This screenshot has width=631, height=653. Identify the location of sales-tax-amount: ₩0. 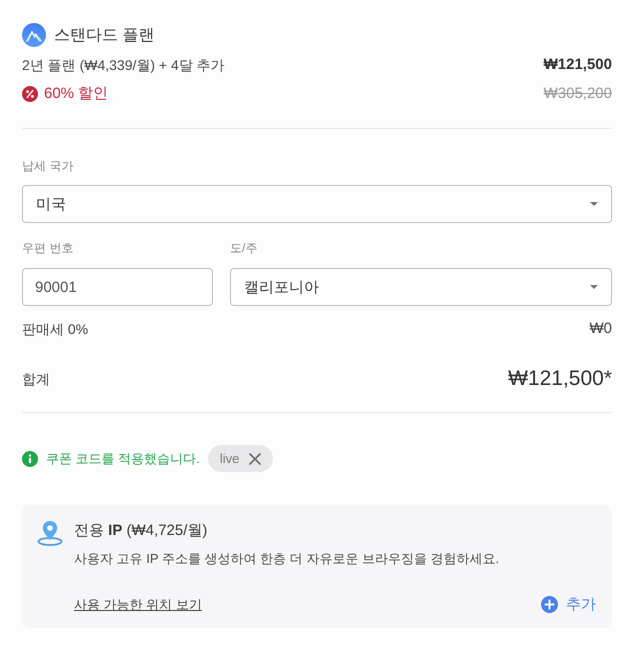
(601, 329).